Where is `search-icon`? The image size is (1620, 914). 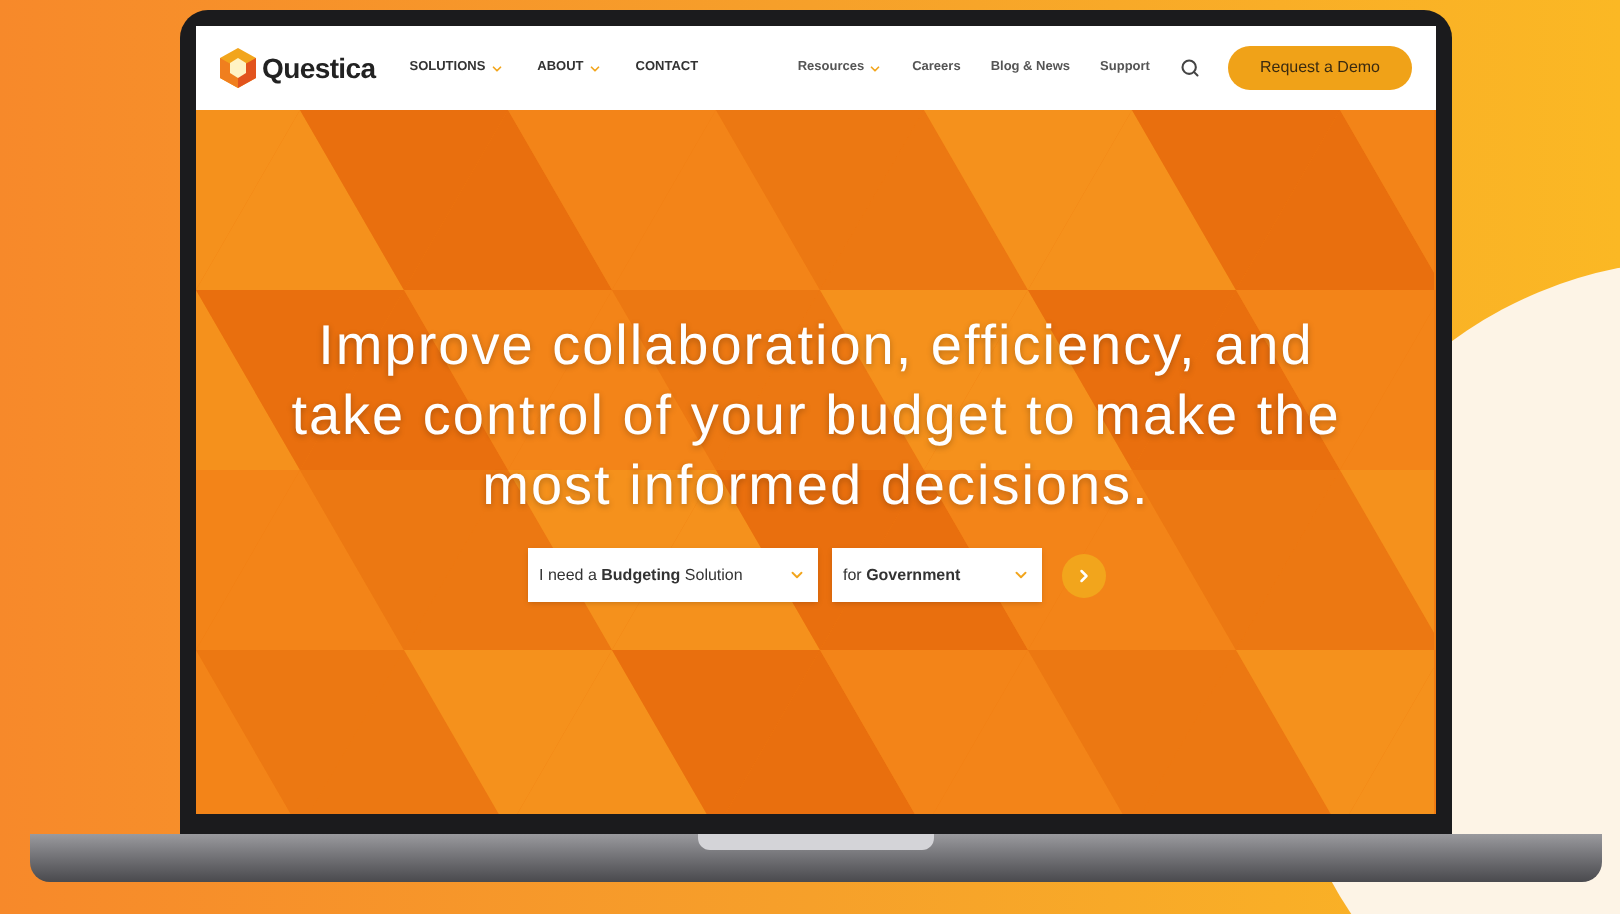
search-icon is located at coordinates (1189, 68).